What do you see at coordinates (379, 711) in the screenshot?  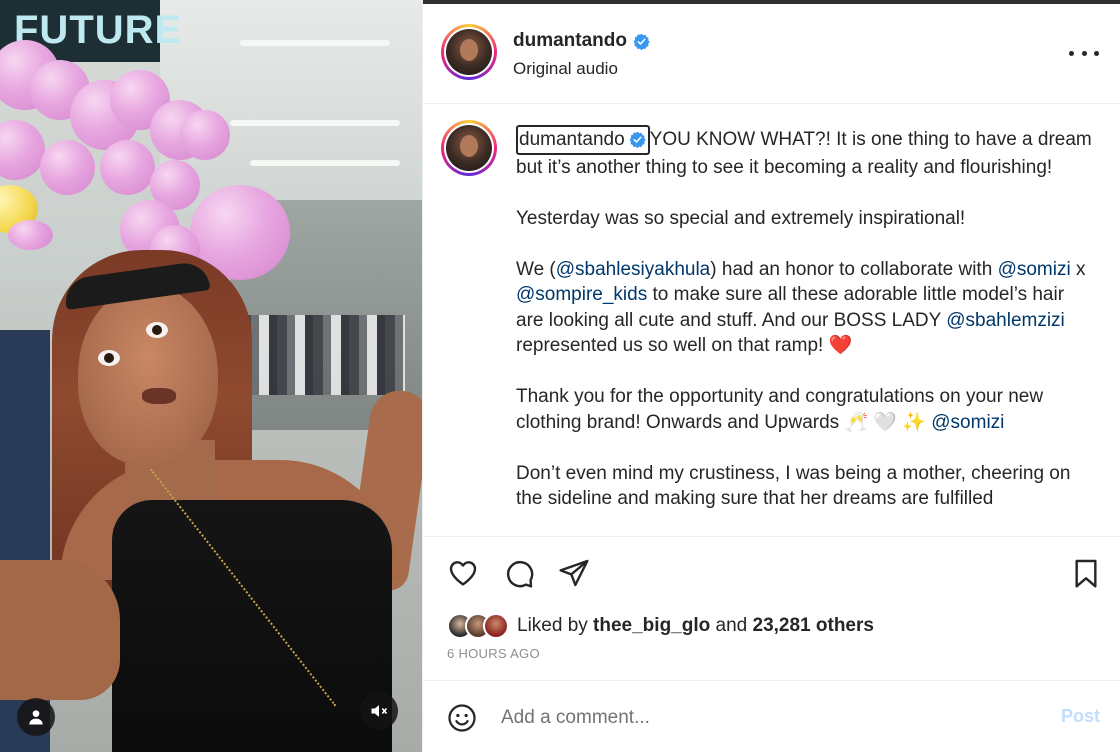 I see `speaker-muted-icon` at bounding box center [379, 711].